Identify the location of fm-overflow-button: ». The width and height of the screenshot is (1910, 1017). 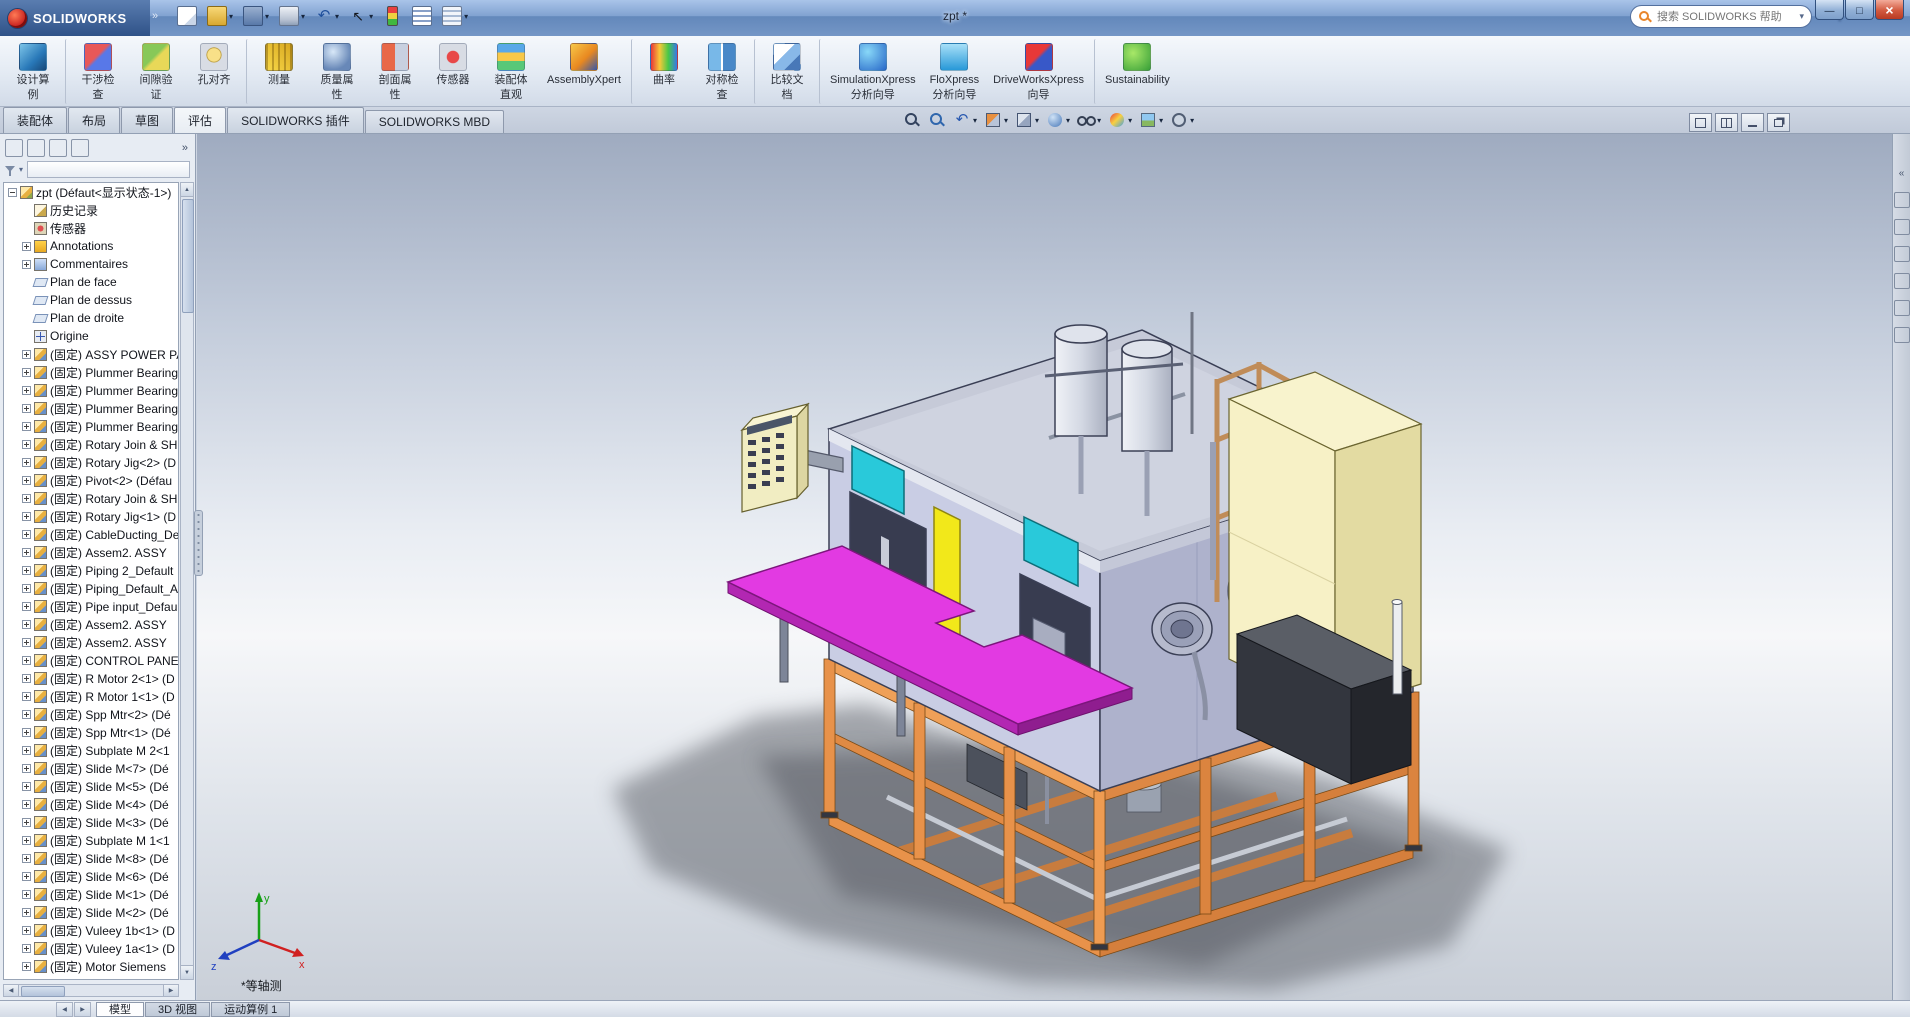
(186, 148).